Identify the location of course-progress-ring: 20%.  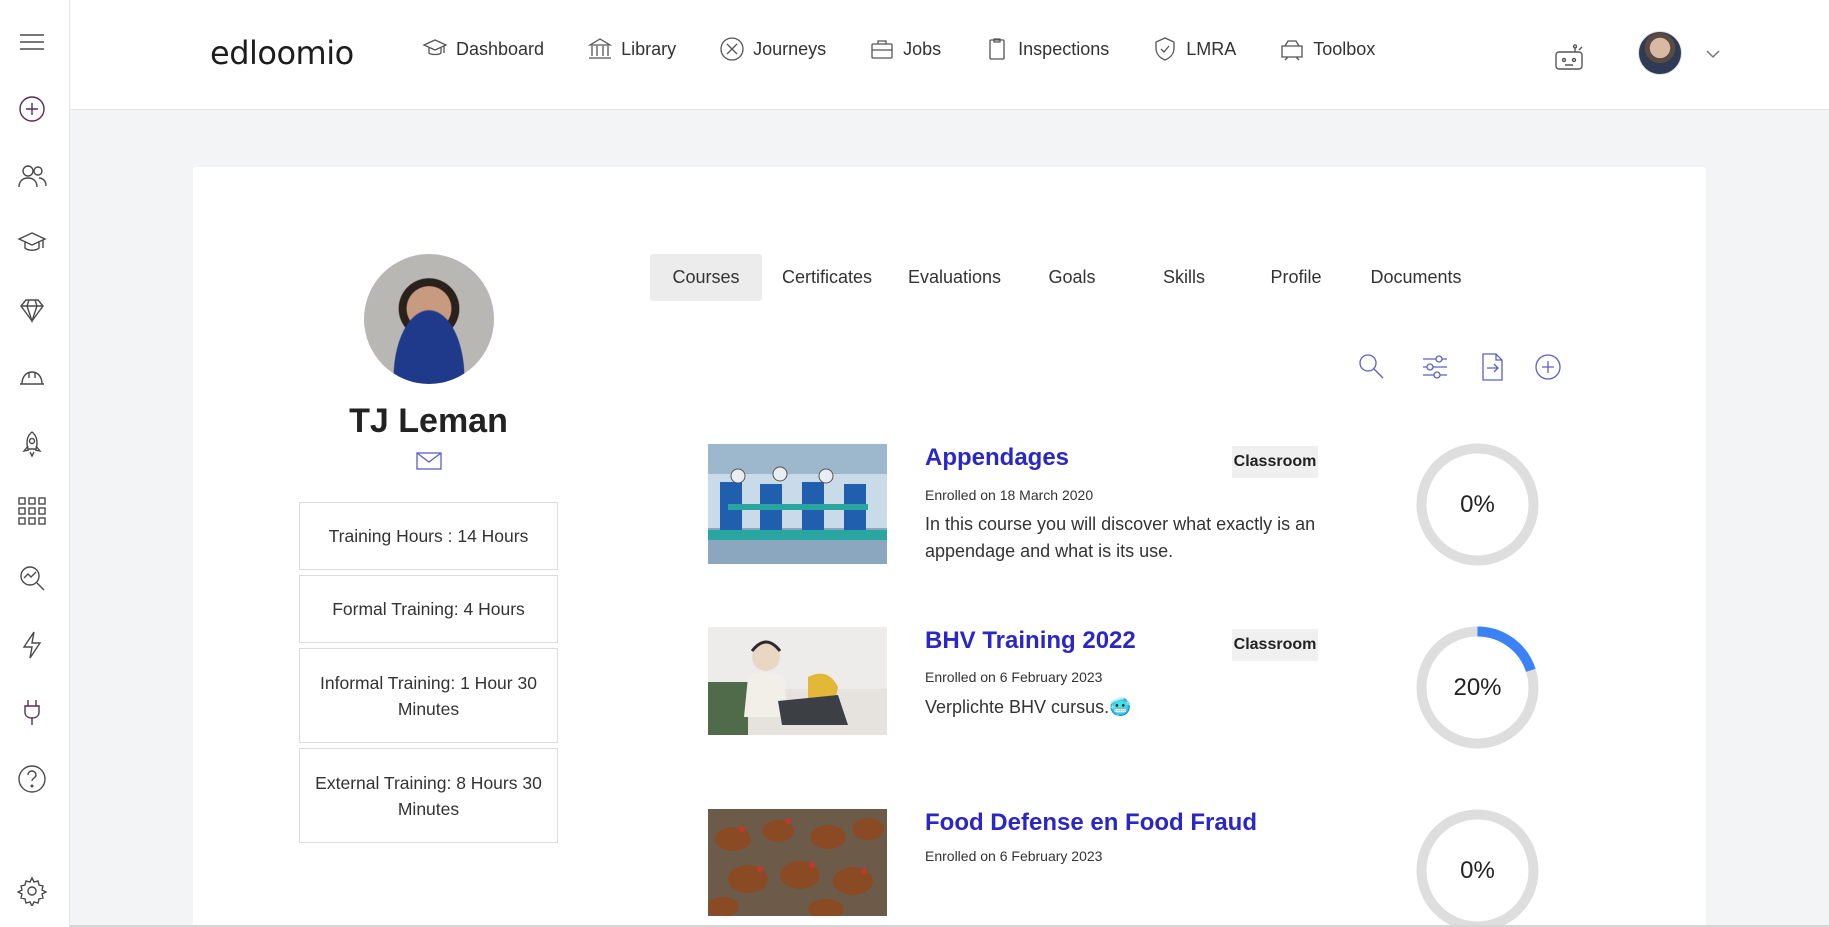
(1477, 687).